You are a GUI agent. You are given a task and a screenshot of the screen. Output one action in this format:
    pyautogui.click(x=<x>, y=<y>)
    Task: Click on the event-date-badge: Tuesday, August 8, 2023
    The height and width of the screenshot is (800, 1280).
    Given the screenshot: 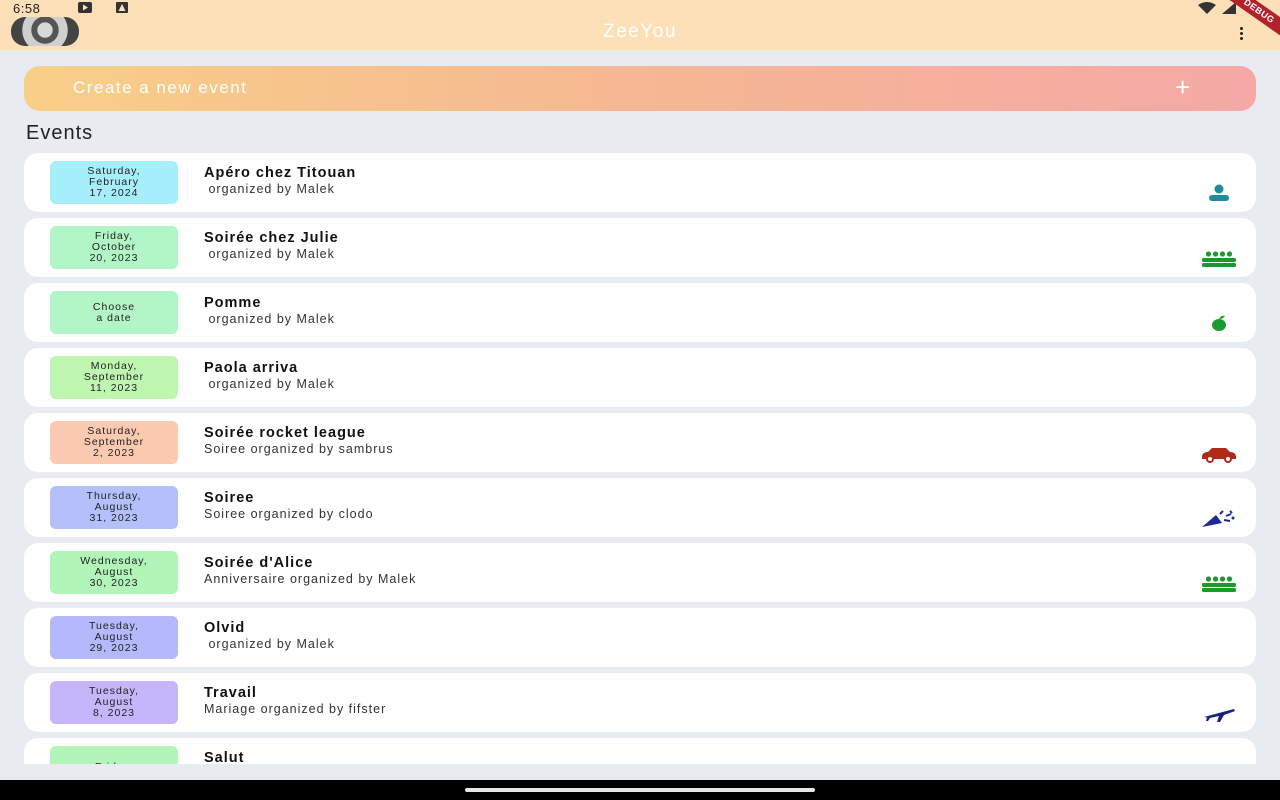 What is the action you would take?
    pyautogui.click(x=114, y=702)
    